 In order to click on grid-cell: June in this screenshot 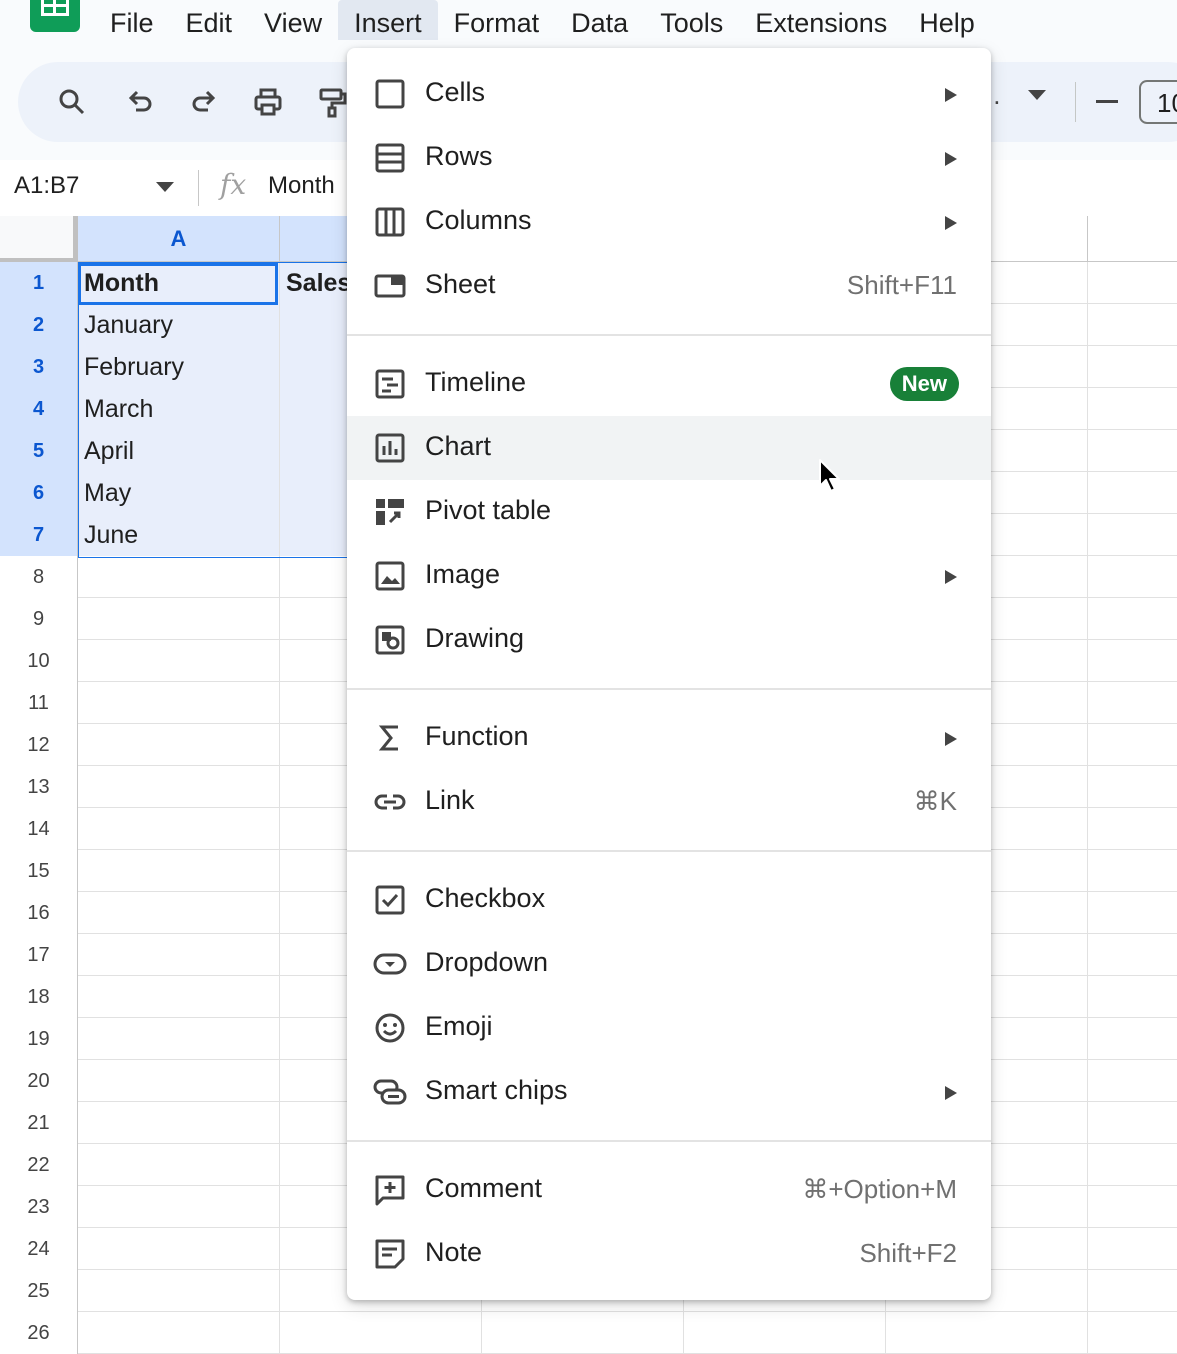, I will do `click(179, 535)`.